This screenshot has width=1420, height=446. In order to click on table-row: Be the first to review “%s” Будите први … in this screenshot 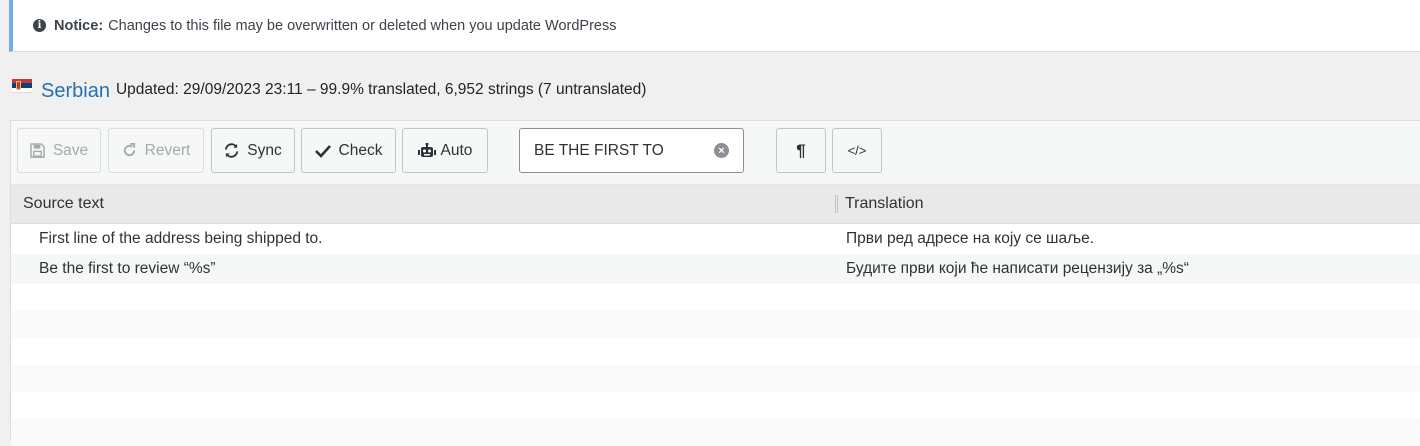, I will do `click(715, 269)`.